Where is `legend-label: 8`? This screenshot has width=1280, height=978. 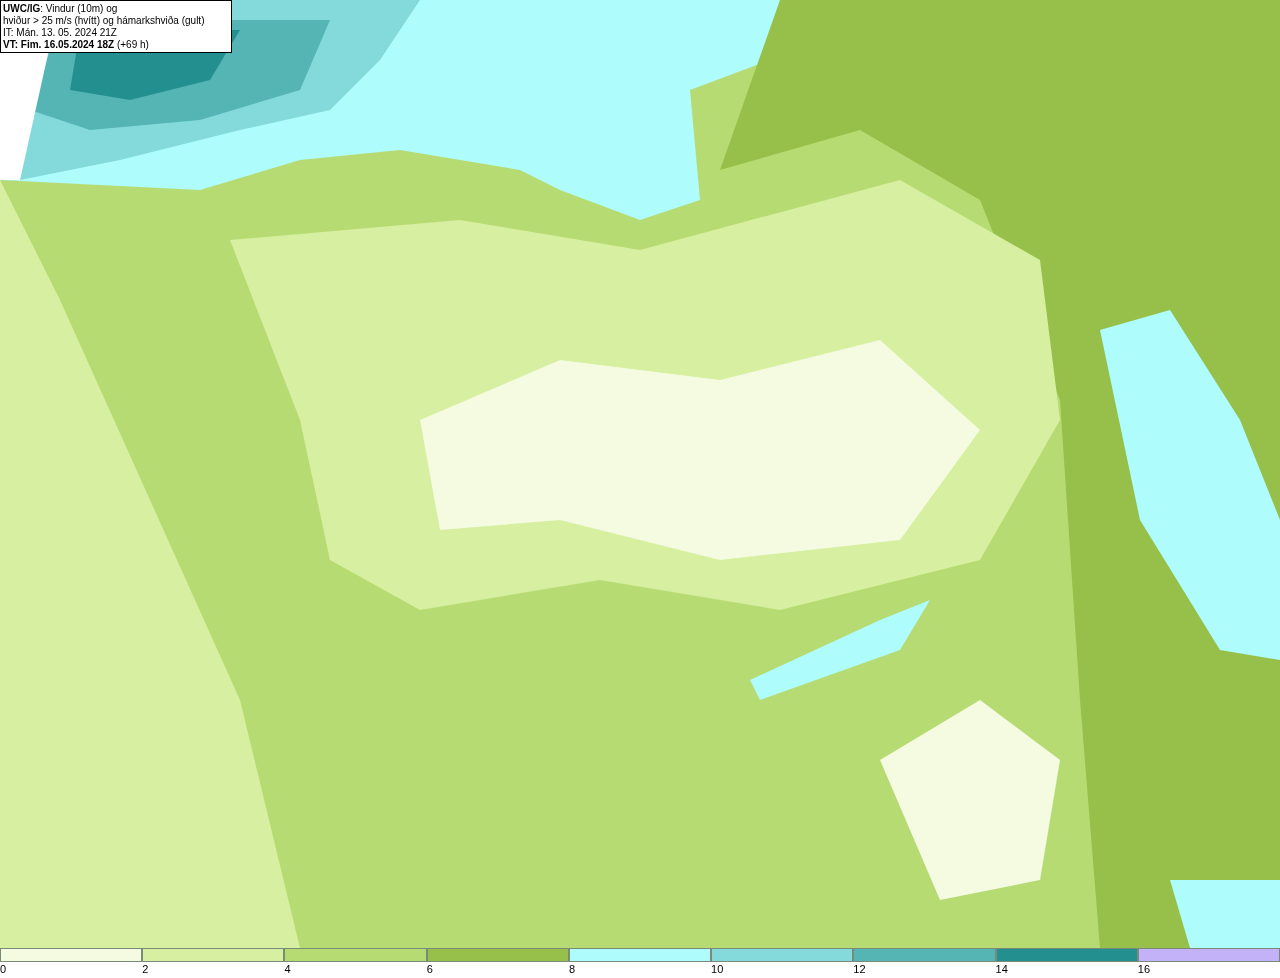 legend-label: 8 is located at coordinates (571, 969).